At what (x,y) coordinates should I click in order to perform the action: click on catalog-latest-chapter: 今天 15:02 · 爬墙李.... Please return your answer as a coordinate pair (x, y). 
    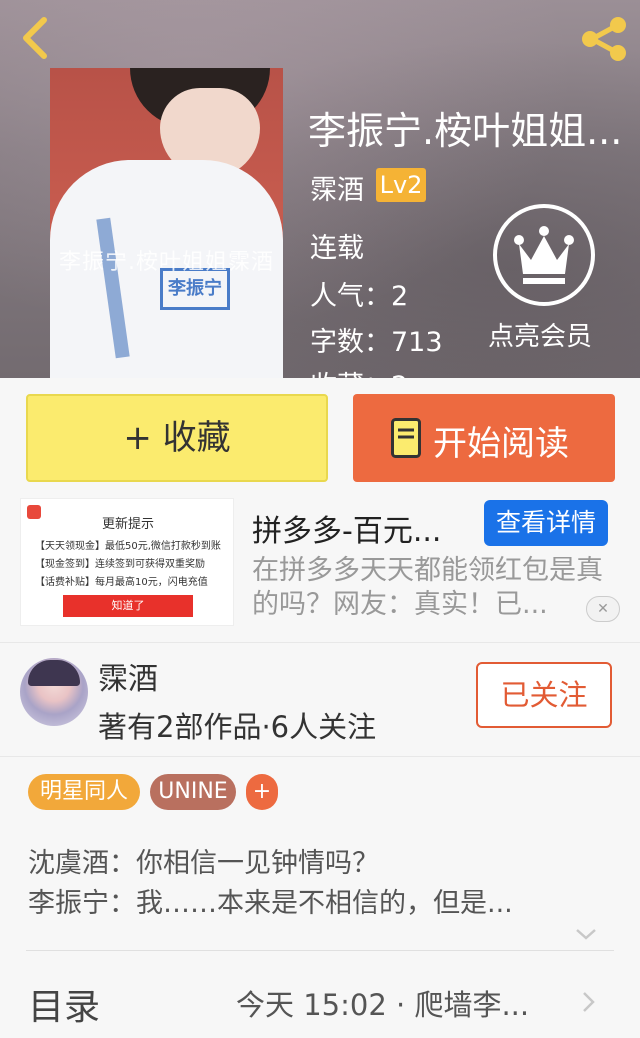
    Looking at the image, I should click on (383, 1005).